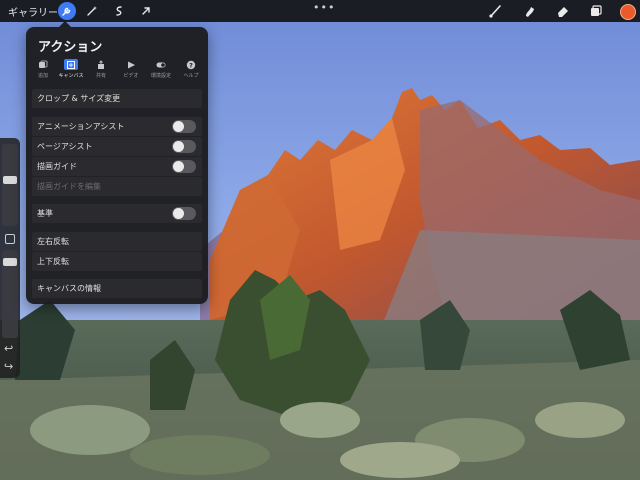 This screenshot has width=640, height=480. Describe the element at coordinates (161, 64) in the screenshot. I see `preferences-toggle-icon` at that location.